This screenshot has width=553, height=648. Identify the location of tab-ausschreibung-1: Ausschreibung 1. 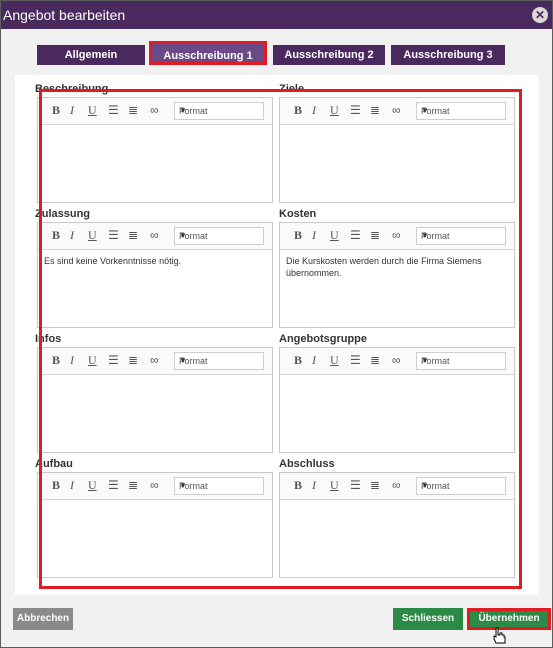
(208, 53).